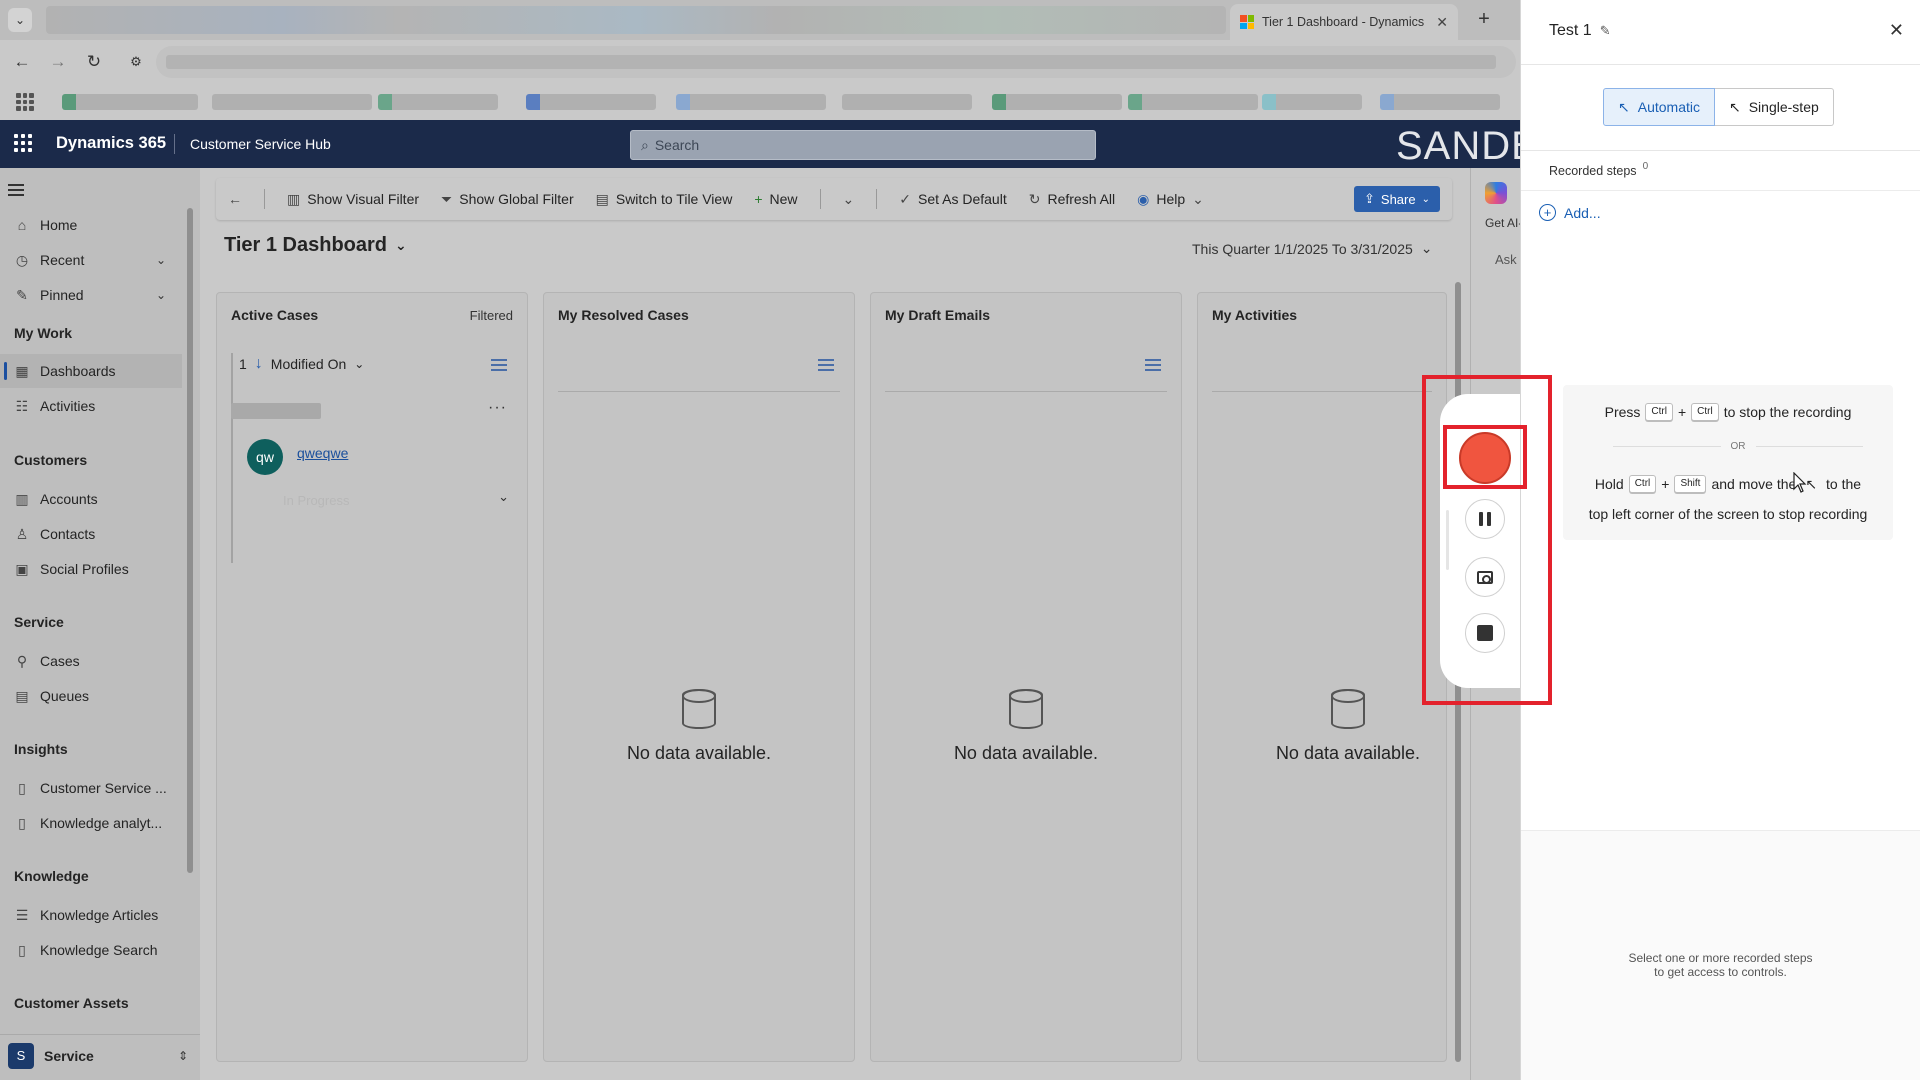 This screenshot has width=1920, height=1080. I want to click on recorded-steps-label: Recorded steps, so click(1593, 171).